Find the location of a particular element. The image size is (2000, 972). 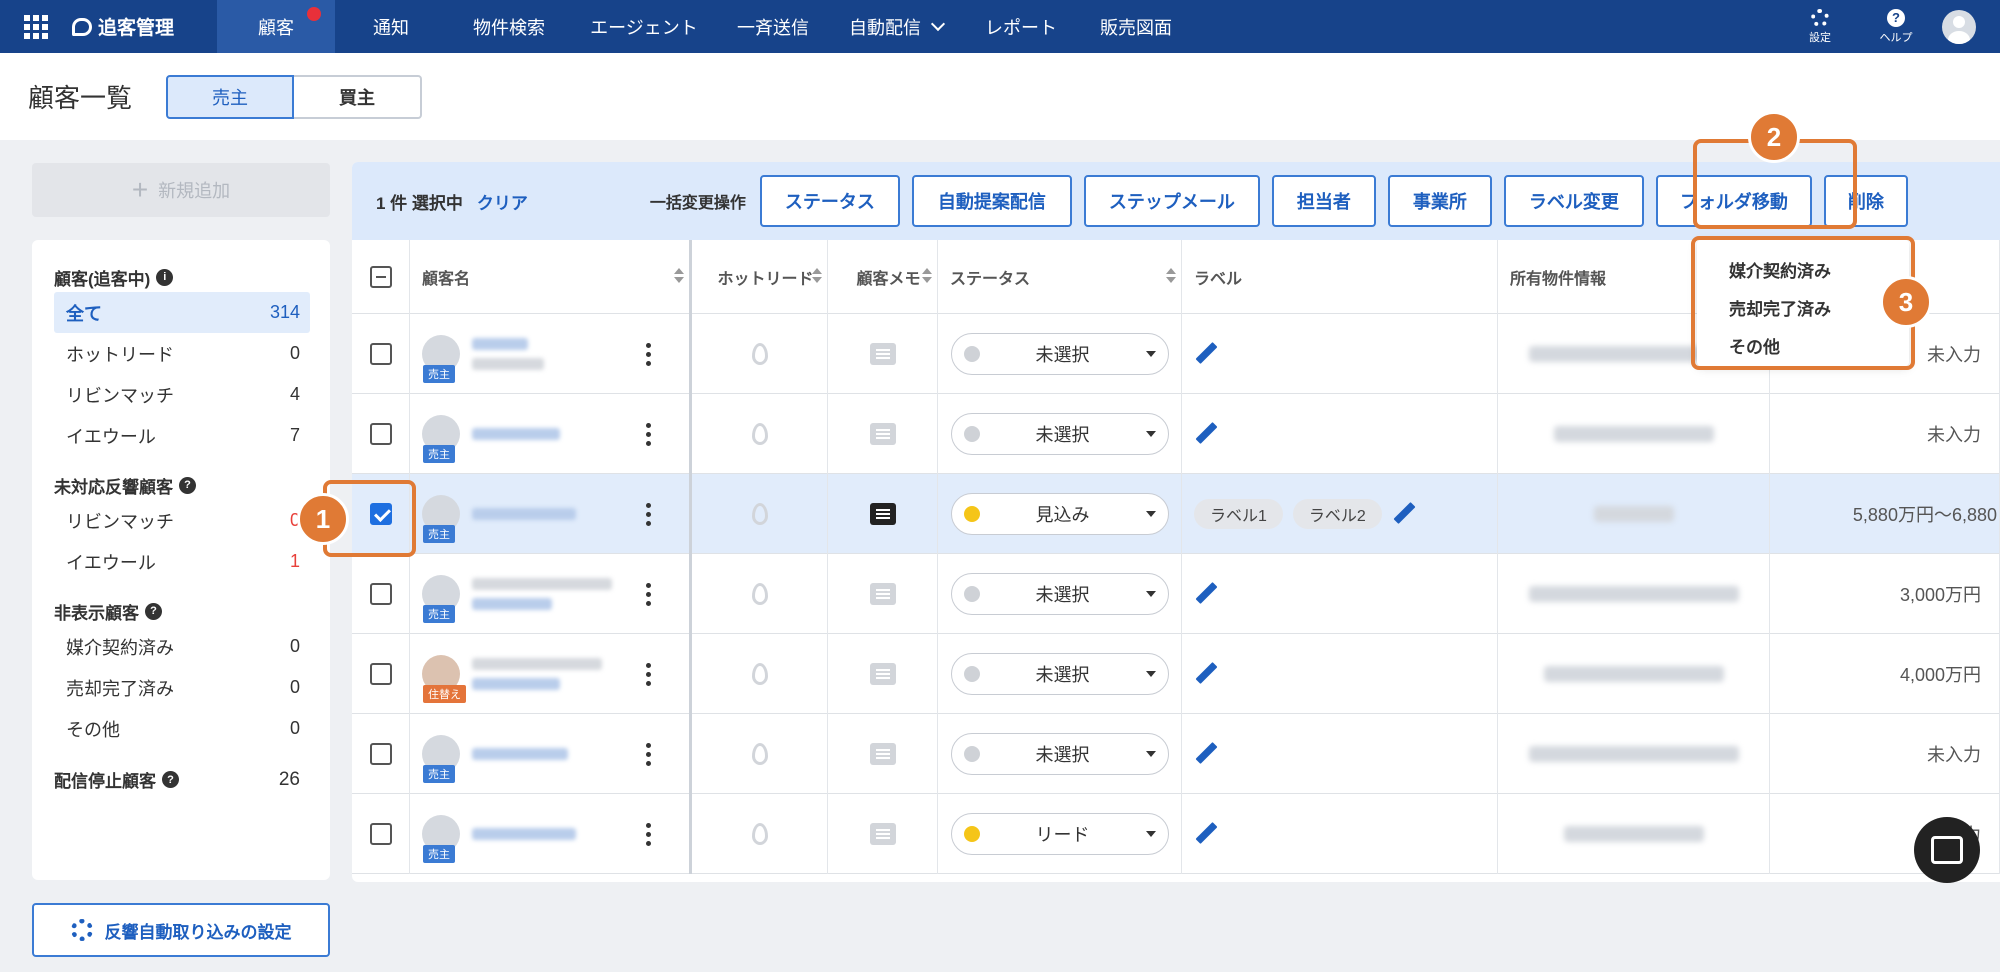

nav-agent: エージェント is located at coordinates (644, 26).